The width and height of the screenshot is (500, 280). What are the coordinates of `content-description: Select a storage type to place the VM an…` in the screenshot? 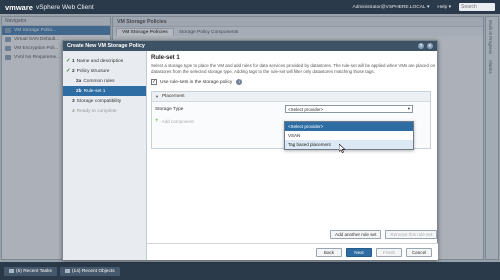 It's located at (293, 68).